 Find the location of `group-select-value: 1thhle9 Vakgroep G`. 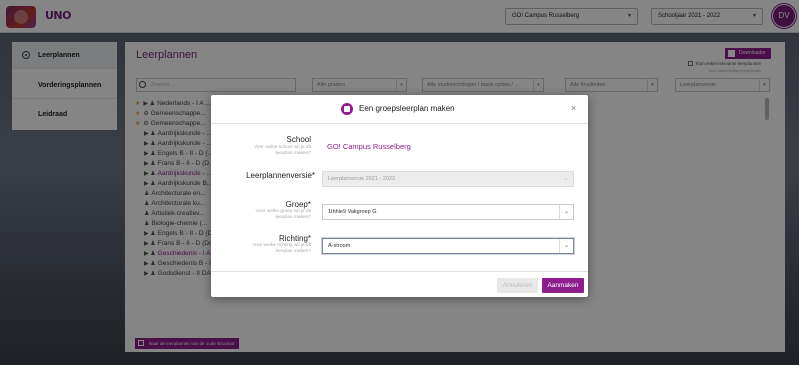

group-select-value: 1thhle9 Vakgroep G is located at coordinates (352, 212).